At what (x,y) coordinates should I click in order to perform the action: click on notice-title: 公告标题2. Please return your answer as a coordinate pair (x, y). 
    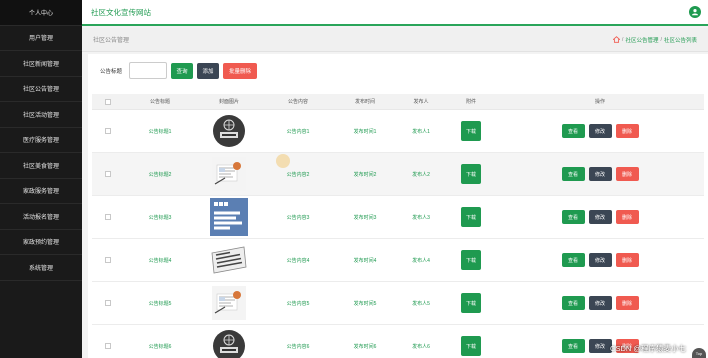
    Looking at the image, I should click on (160, 174).